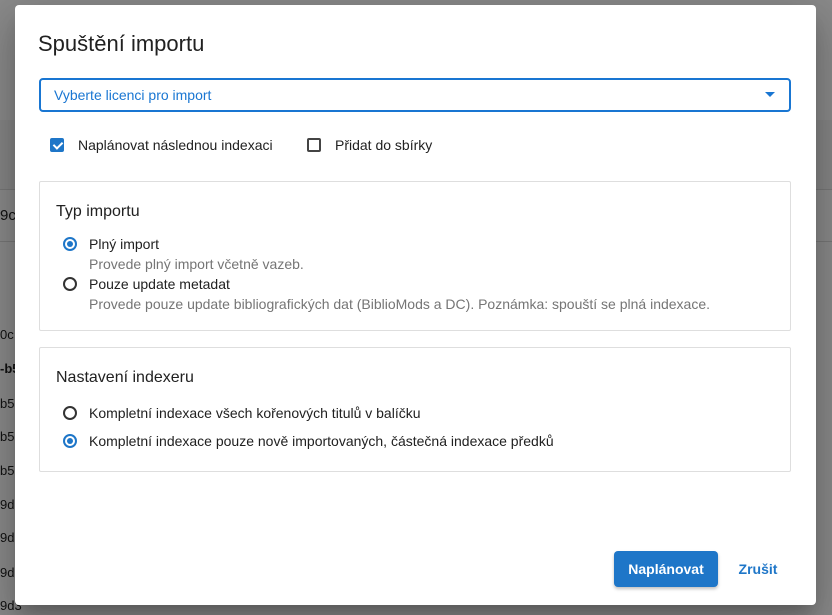 This screenshot has height=615, width=832. What do you see at coordinates (758, 569) in the screenshot?
I see `cancel-button: Zrušit` at bounding box center [758, 569].